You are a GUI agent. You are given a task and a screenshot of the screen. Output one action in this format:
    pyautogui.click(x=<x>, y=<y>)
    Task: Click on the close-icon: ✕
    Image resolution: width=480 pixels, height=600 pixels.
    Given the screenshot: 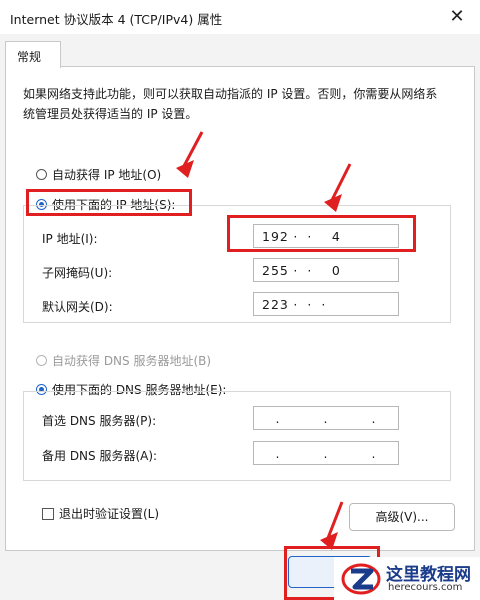 What is the action you would take?
    pyautogui.click(x=457, y=16)
    